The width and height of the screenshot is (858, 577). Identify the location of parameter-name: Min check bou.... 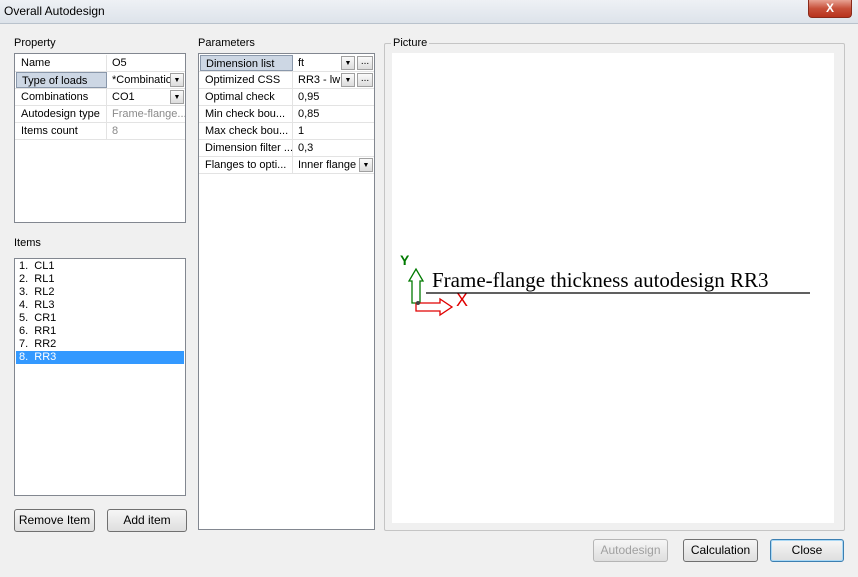
(246, 114).